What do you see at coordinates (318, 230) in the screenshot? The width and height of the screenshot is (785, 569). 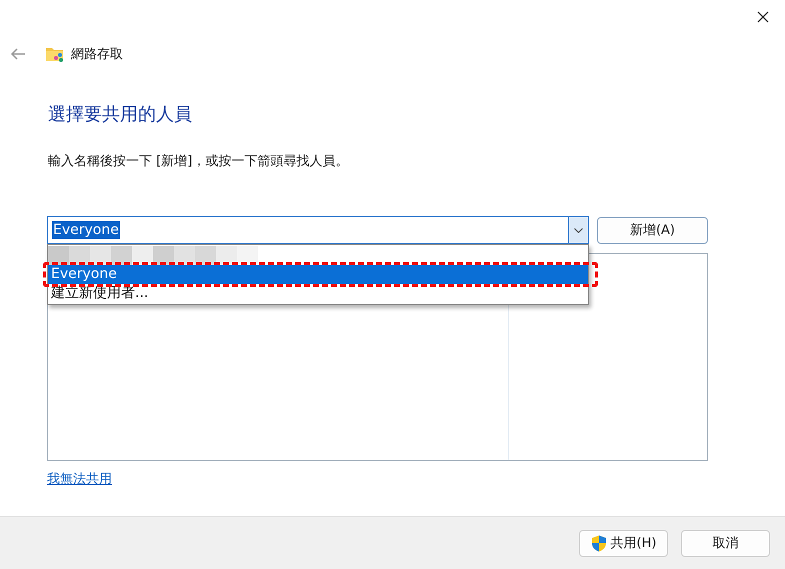 I see `name-combo-box: Everyone` at bounding box center [318, 230].